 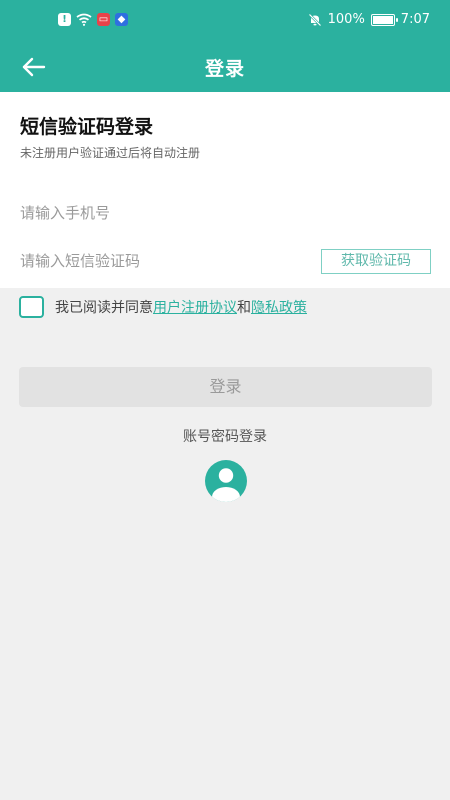 What do you see at coordinates (225, 213) in the screenshot?
I see `phone-input` at bounding box center [225, 213].